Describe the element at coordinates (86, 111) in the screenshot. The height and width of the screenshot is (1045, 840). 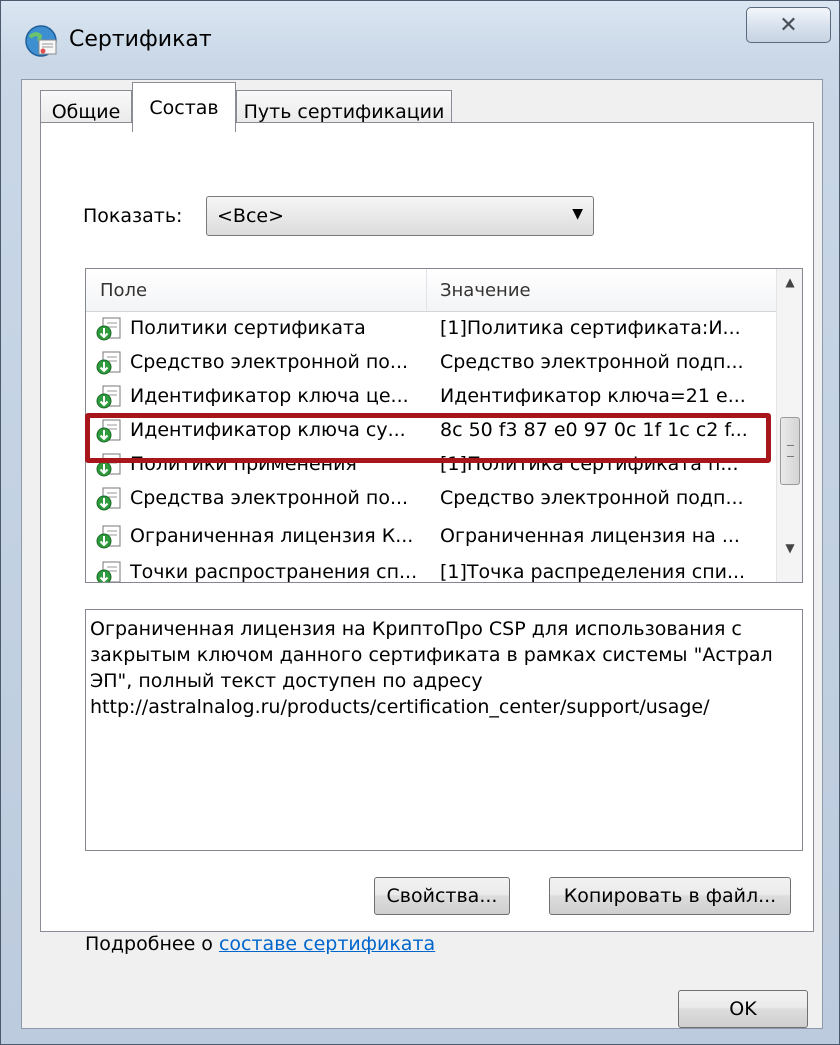
I see `tab-label: Общие` at that location.